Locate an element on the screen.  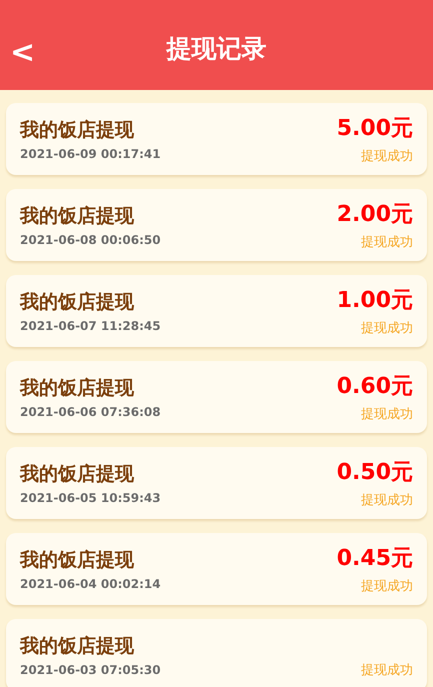
record-time: 2021-06-09 00:17:41 is located at coordinates (90, 154).